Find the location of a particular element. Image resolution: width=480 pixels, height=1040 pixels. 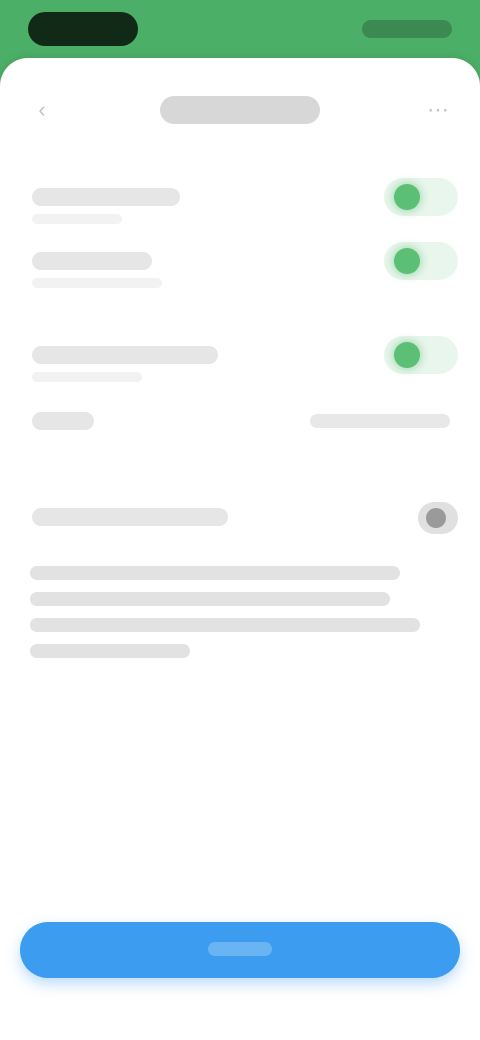

switch-knob is located at coordinates (436, 518).